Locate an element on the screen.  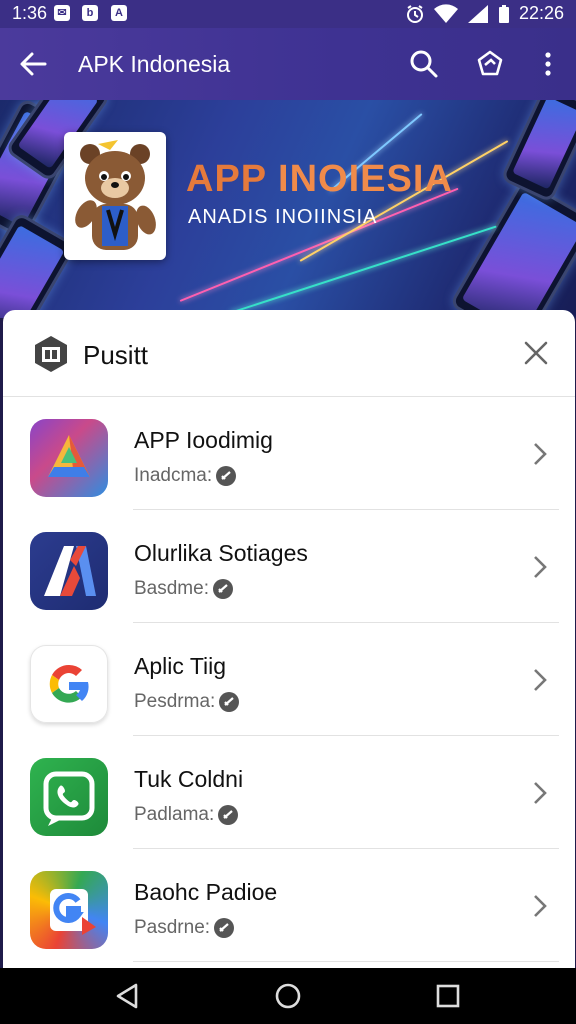
back-triangle-icon is located at coordinates (128, 996).